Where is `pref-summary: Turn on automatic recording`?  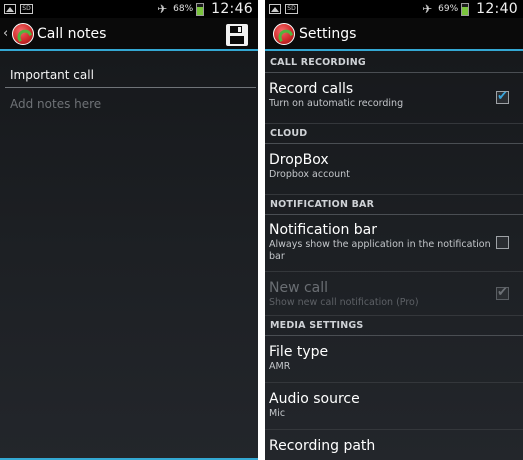
pref-summary: Turn on automatic recording is located at coordinates (336, 103).